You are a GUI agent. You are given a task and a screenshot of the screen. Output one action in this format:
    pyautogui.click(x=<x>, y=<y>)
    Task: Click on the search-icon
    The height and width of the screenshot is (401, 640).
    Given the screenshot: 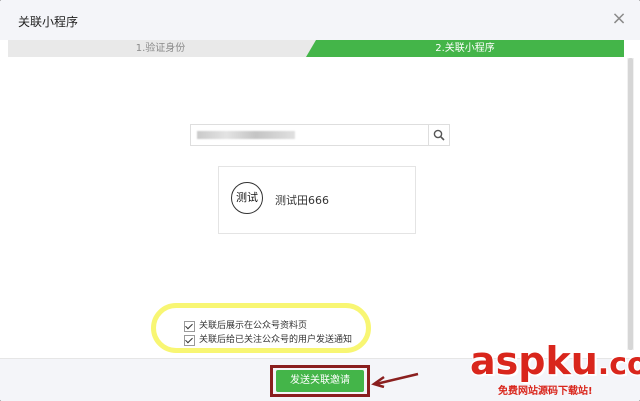 What is the action you would take?
    pyautogui.click(x=439, y=135)
    